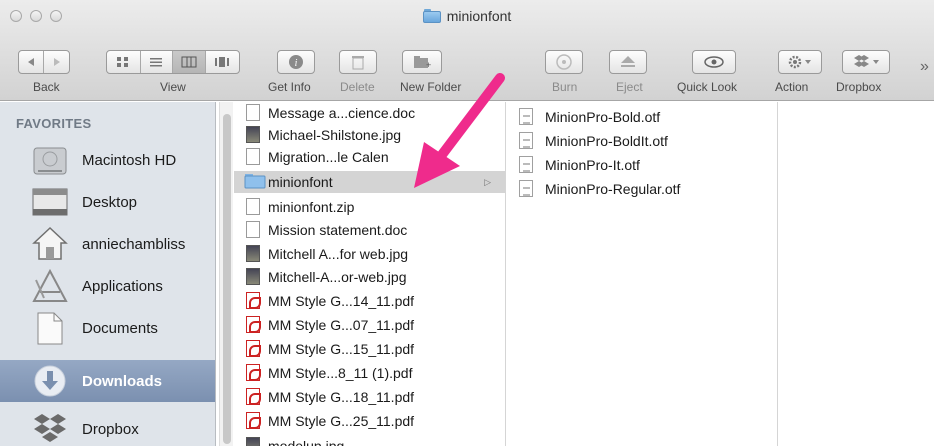 The height and width of the screenshot is (446, 934). I want to click on back-forward-control, so click(44, 62).